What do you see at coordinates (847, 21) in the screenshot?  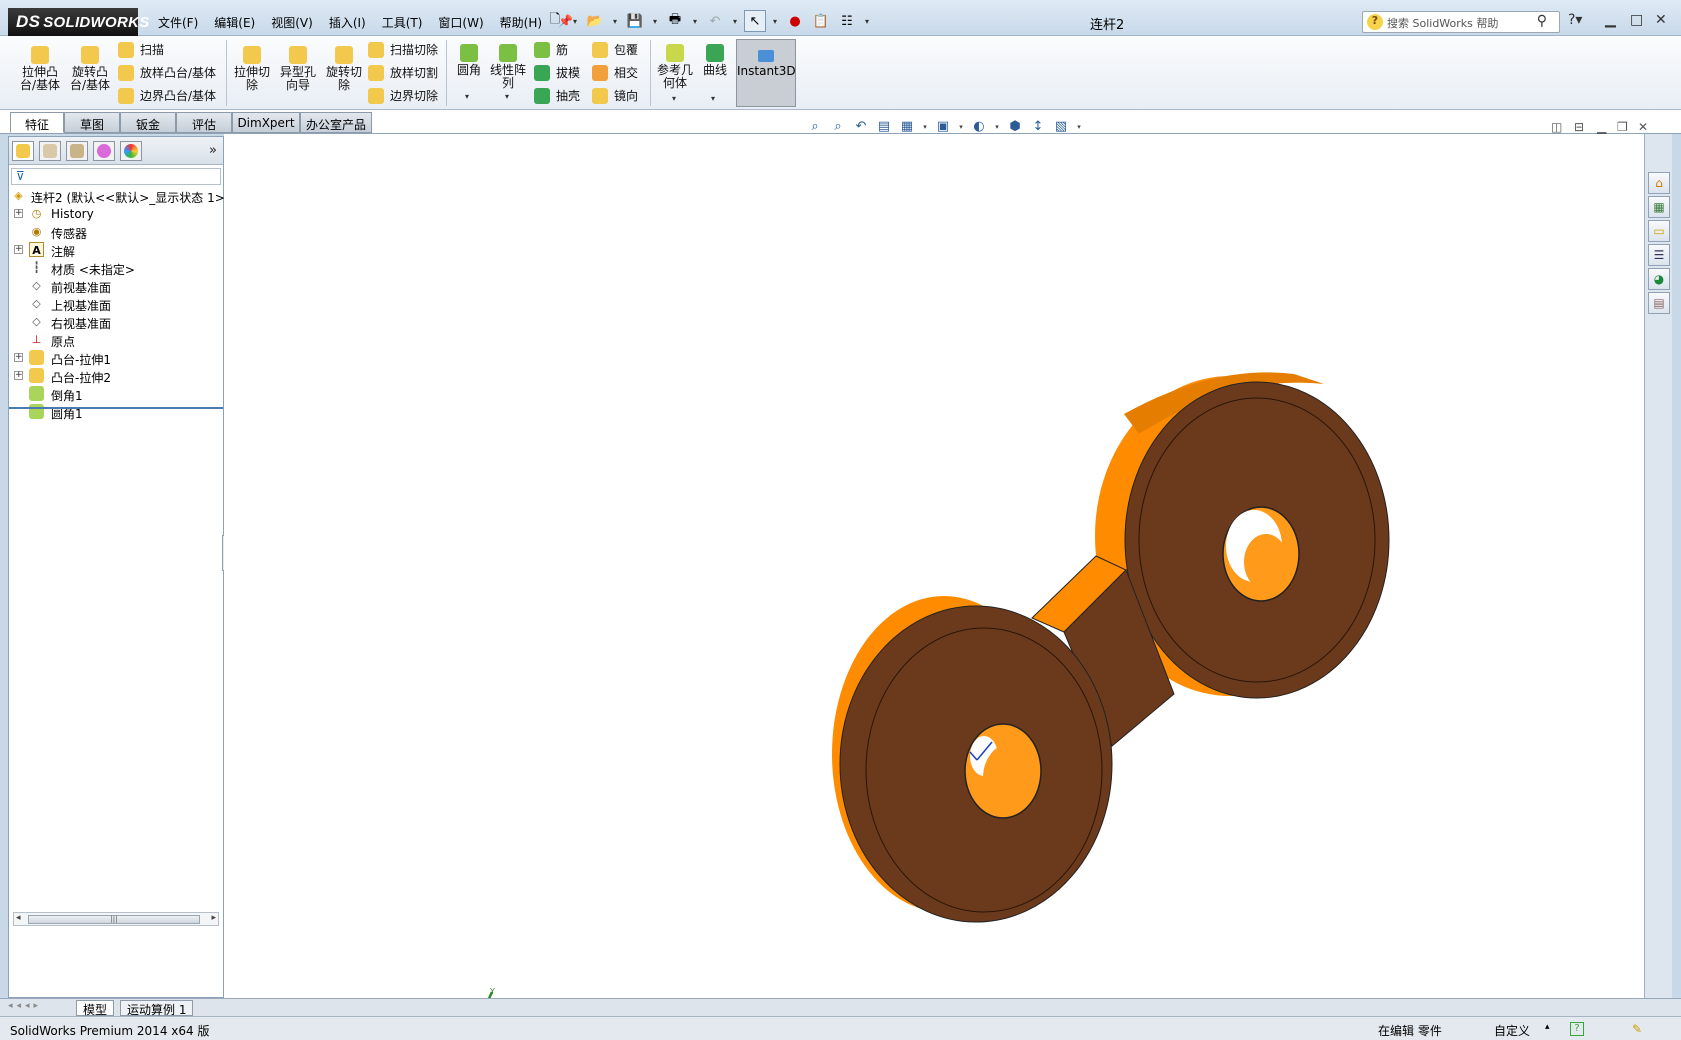 I see `options-icon: ☷` at bounding box center [847, 21].